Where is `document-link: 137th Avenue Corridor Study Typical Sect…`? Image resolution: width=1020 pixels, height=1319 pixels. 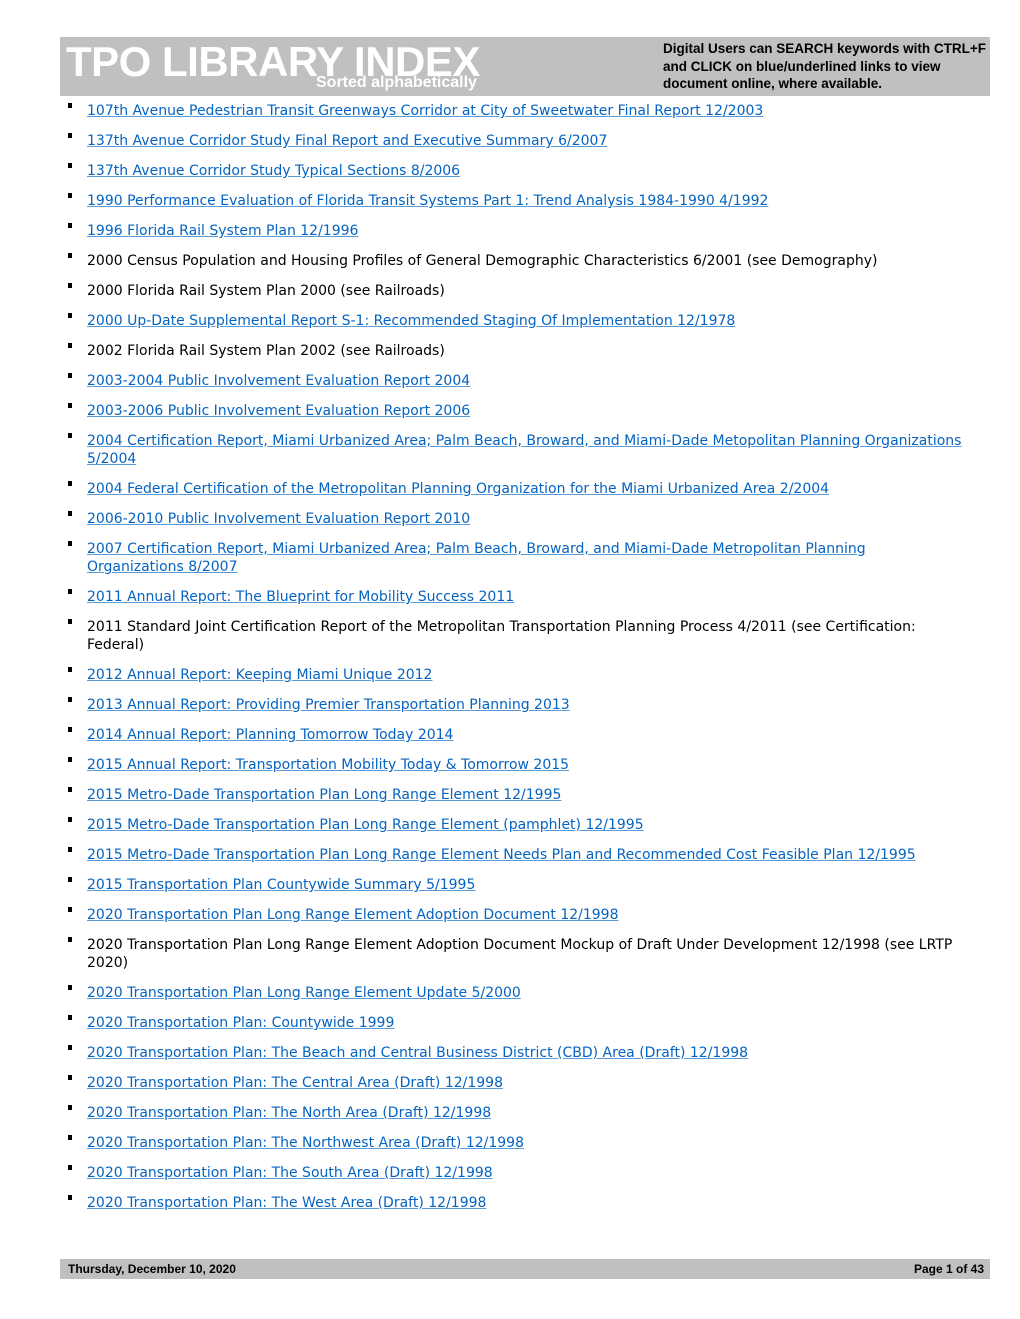 document-link: 137th Avenue Corridor Study Typical Sect… is located at coordinates (273, 171).